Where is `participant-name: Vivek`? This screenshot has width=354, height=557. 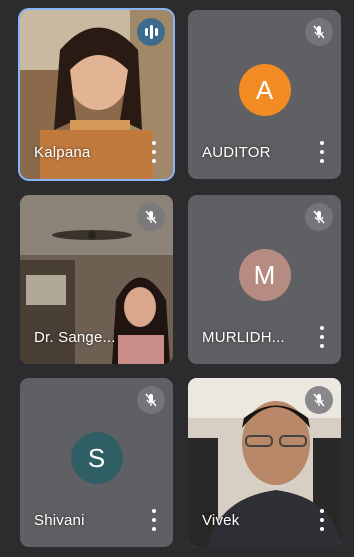 participant-name: Vivek is located at coordinates (221, 520).